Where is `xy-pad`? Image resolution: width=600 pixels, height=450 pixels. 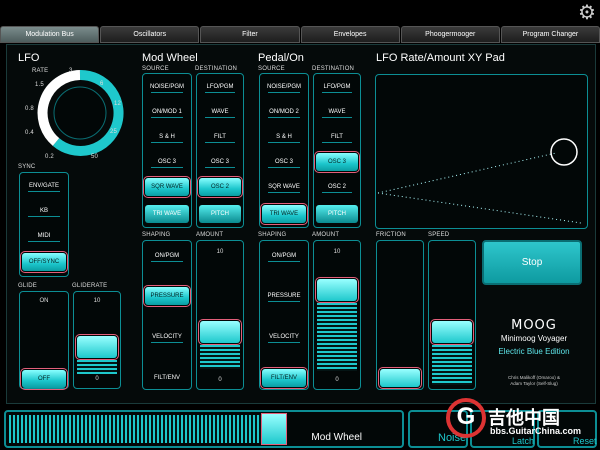
xy-pad is located at coordinates (481, 151).